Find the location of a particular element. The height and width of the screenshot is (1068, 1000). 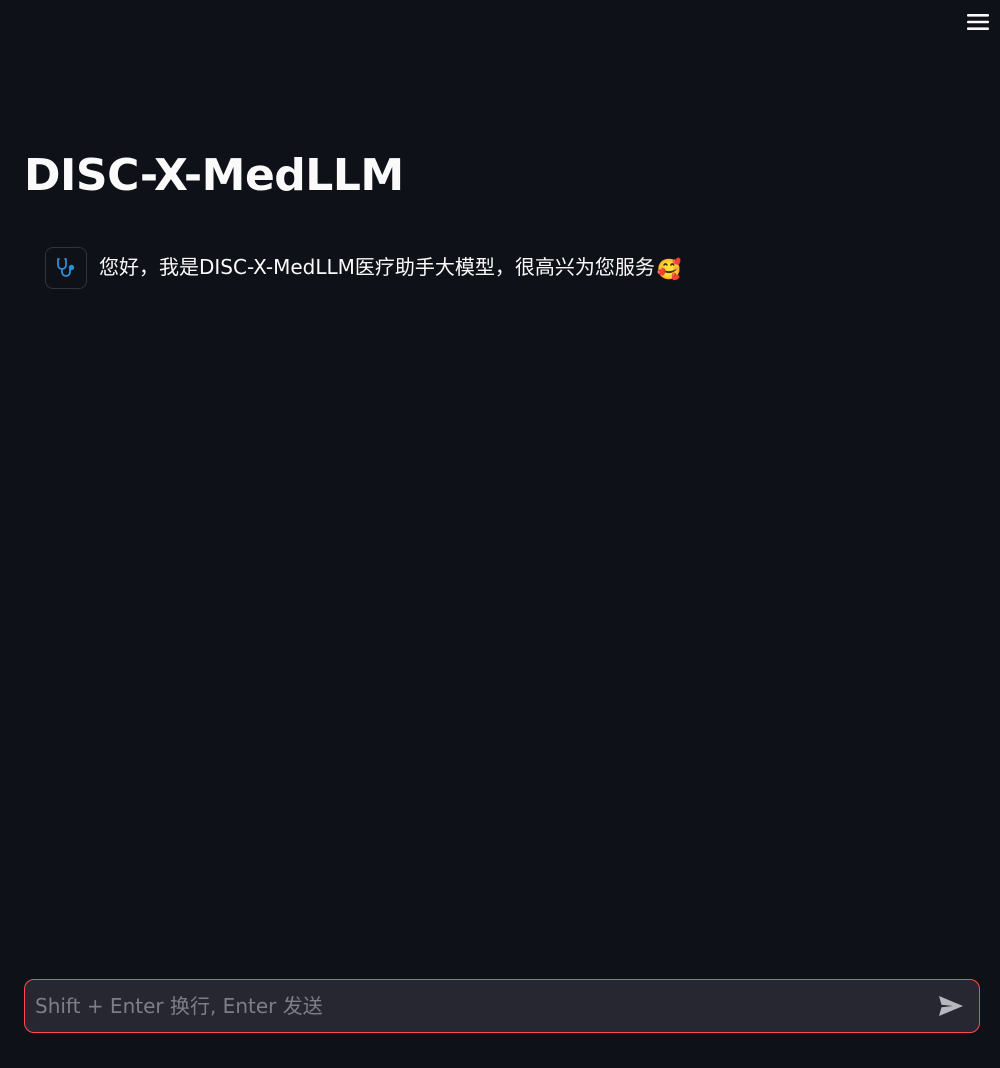

send-icon is located at coordinates (951, 1006).